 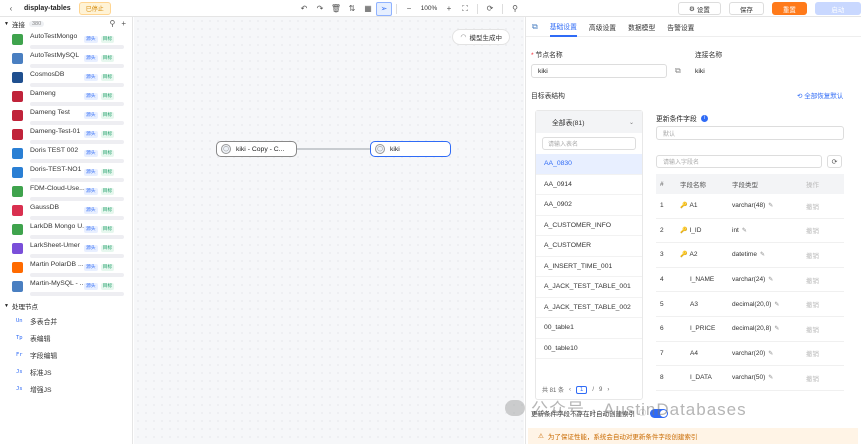 What do you see at coordinates (66, 23) in the screenshot?
I see `connections-header: ▼ 连接 380 ⚲ +` at bounding box center [66, 23].